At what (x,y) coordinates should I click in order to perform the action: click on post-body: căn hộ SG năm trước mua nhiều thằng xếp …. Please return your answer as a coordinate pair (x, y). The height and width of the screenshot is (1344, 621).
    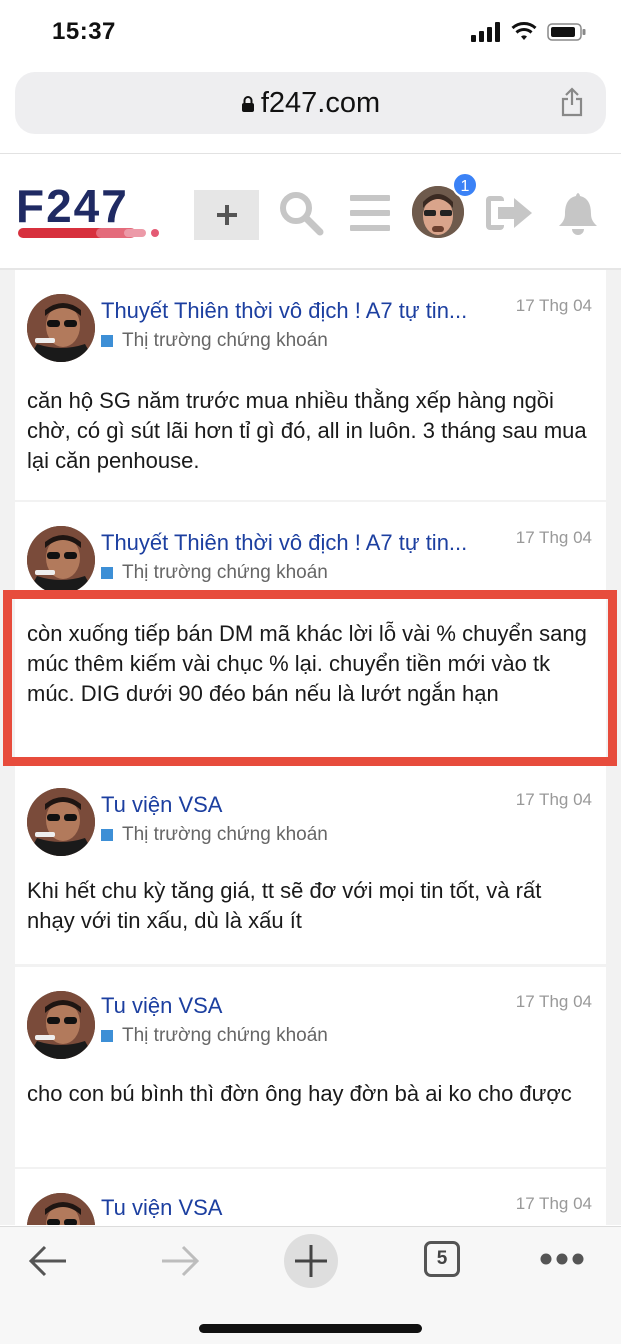
    Looking at the image, I should click on (307, 430).